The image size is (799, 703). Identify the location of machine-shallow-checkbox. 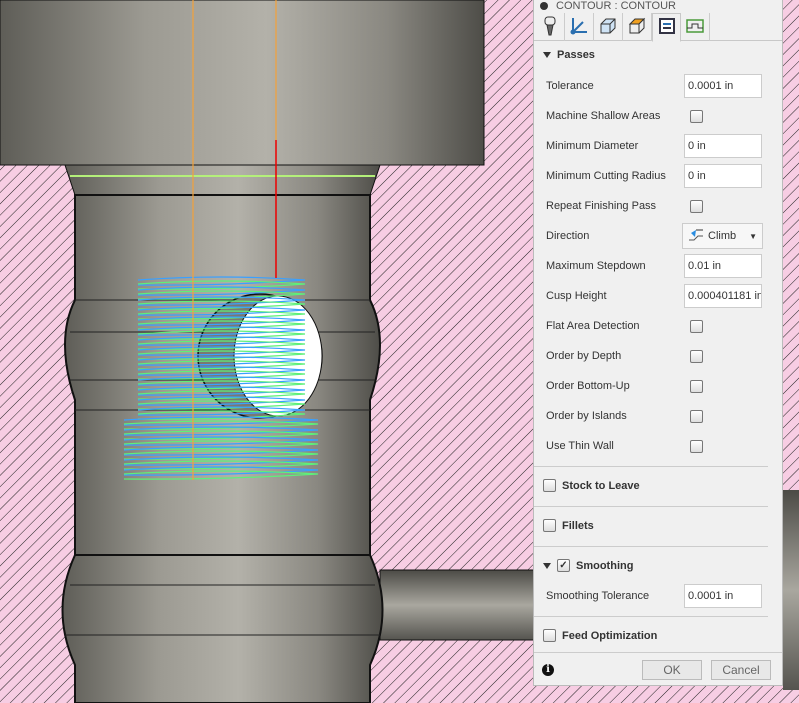
(696, 116).